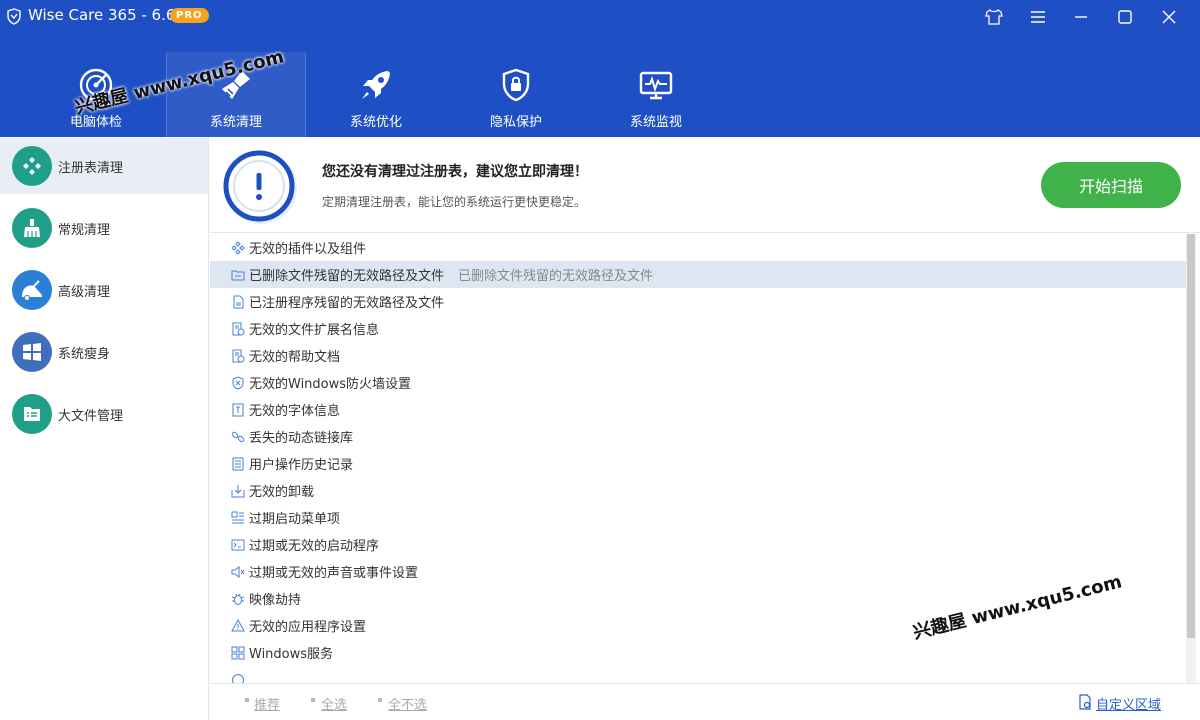  What do you see at coordinates (698, 355) in the screenshot?
I see `list-item: 无效的帮助文档` at bounding box center [698, 355].